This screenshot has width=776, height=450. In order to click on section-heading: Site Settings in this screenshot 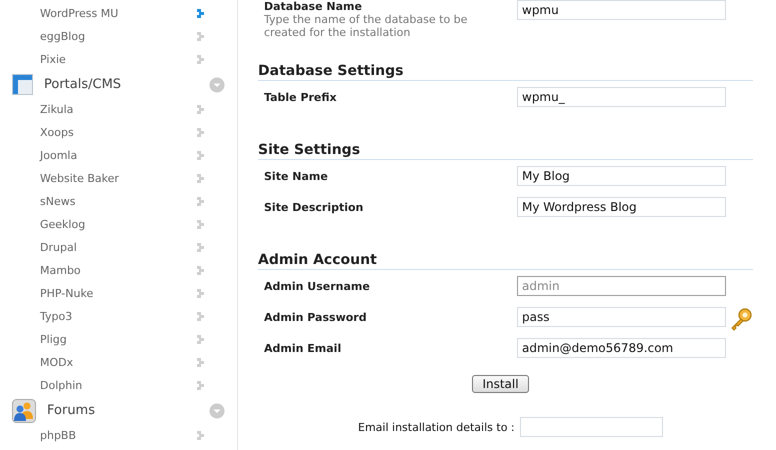, I will do `click(505, 151)`.